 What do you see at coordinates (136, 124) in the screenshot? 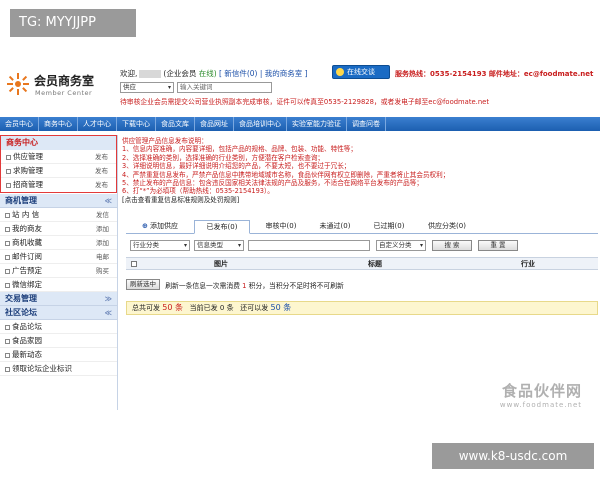
I see `nav-item: 下载中心` at bounding box center [136, 124].